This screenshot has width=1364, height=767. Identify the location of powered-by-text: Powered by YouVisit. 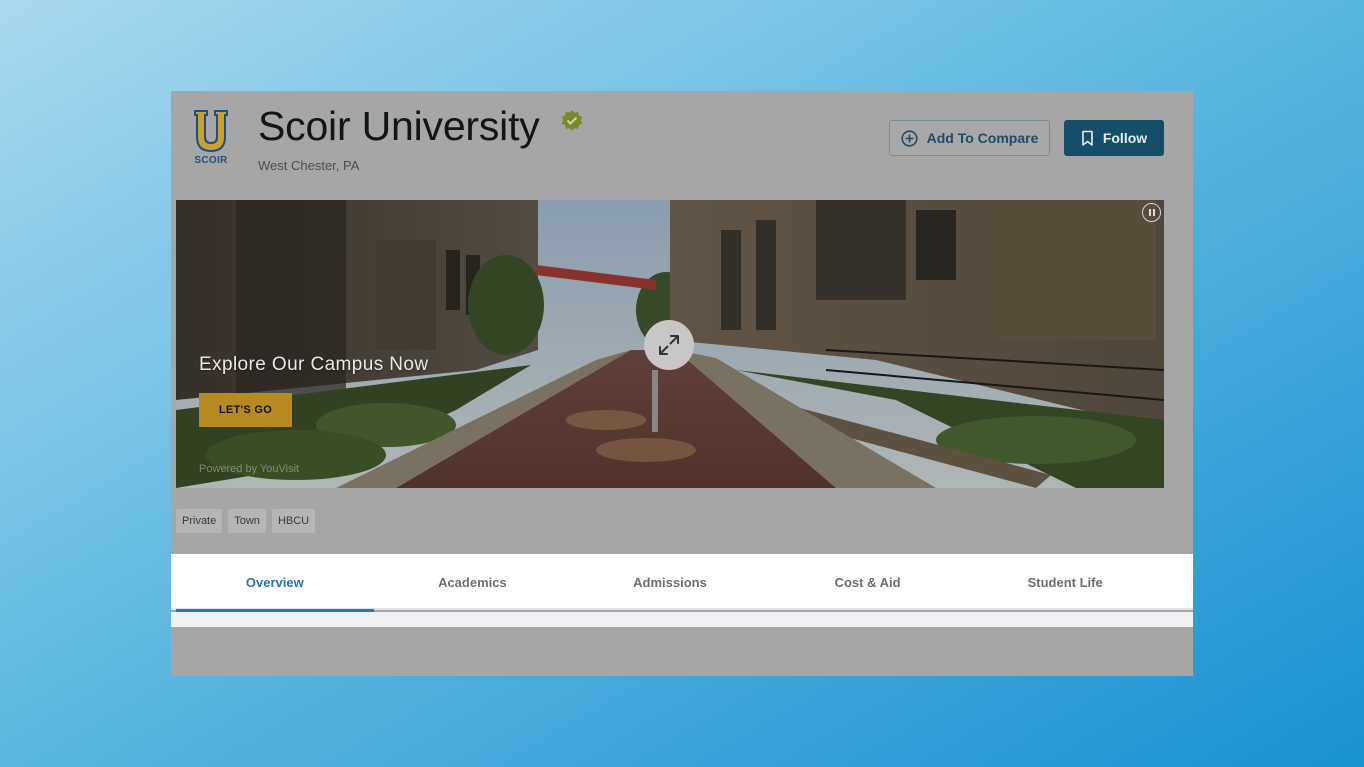
(249, 469).